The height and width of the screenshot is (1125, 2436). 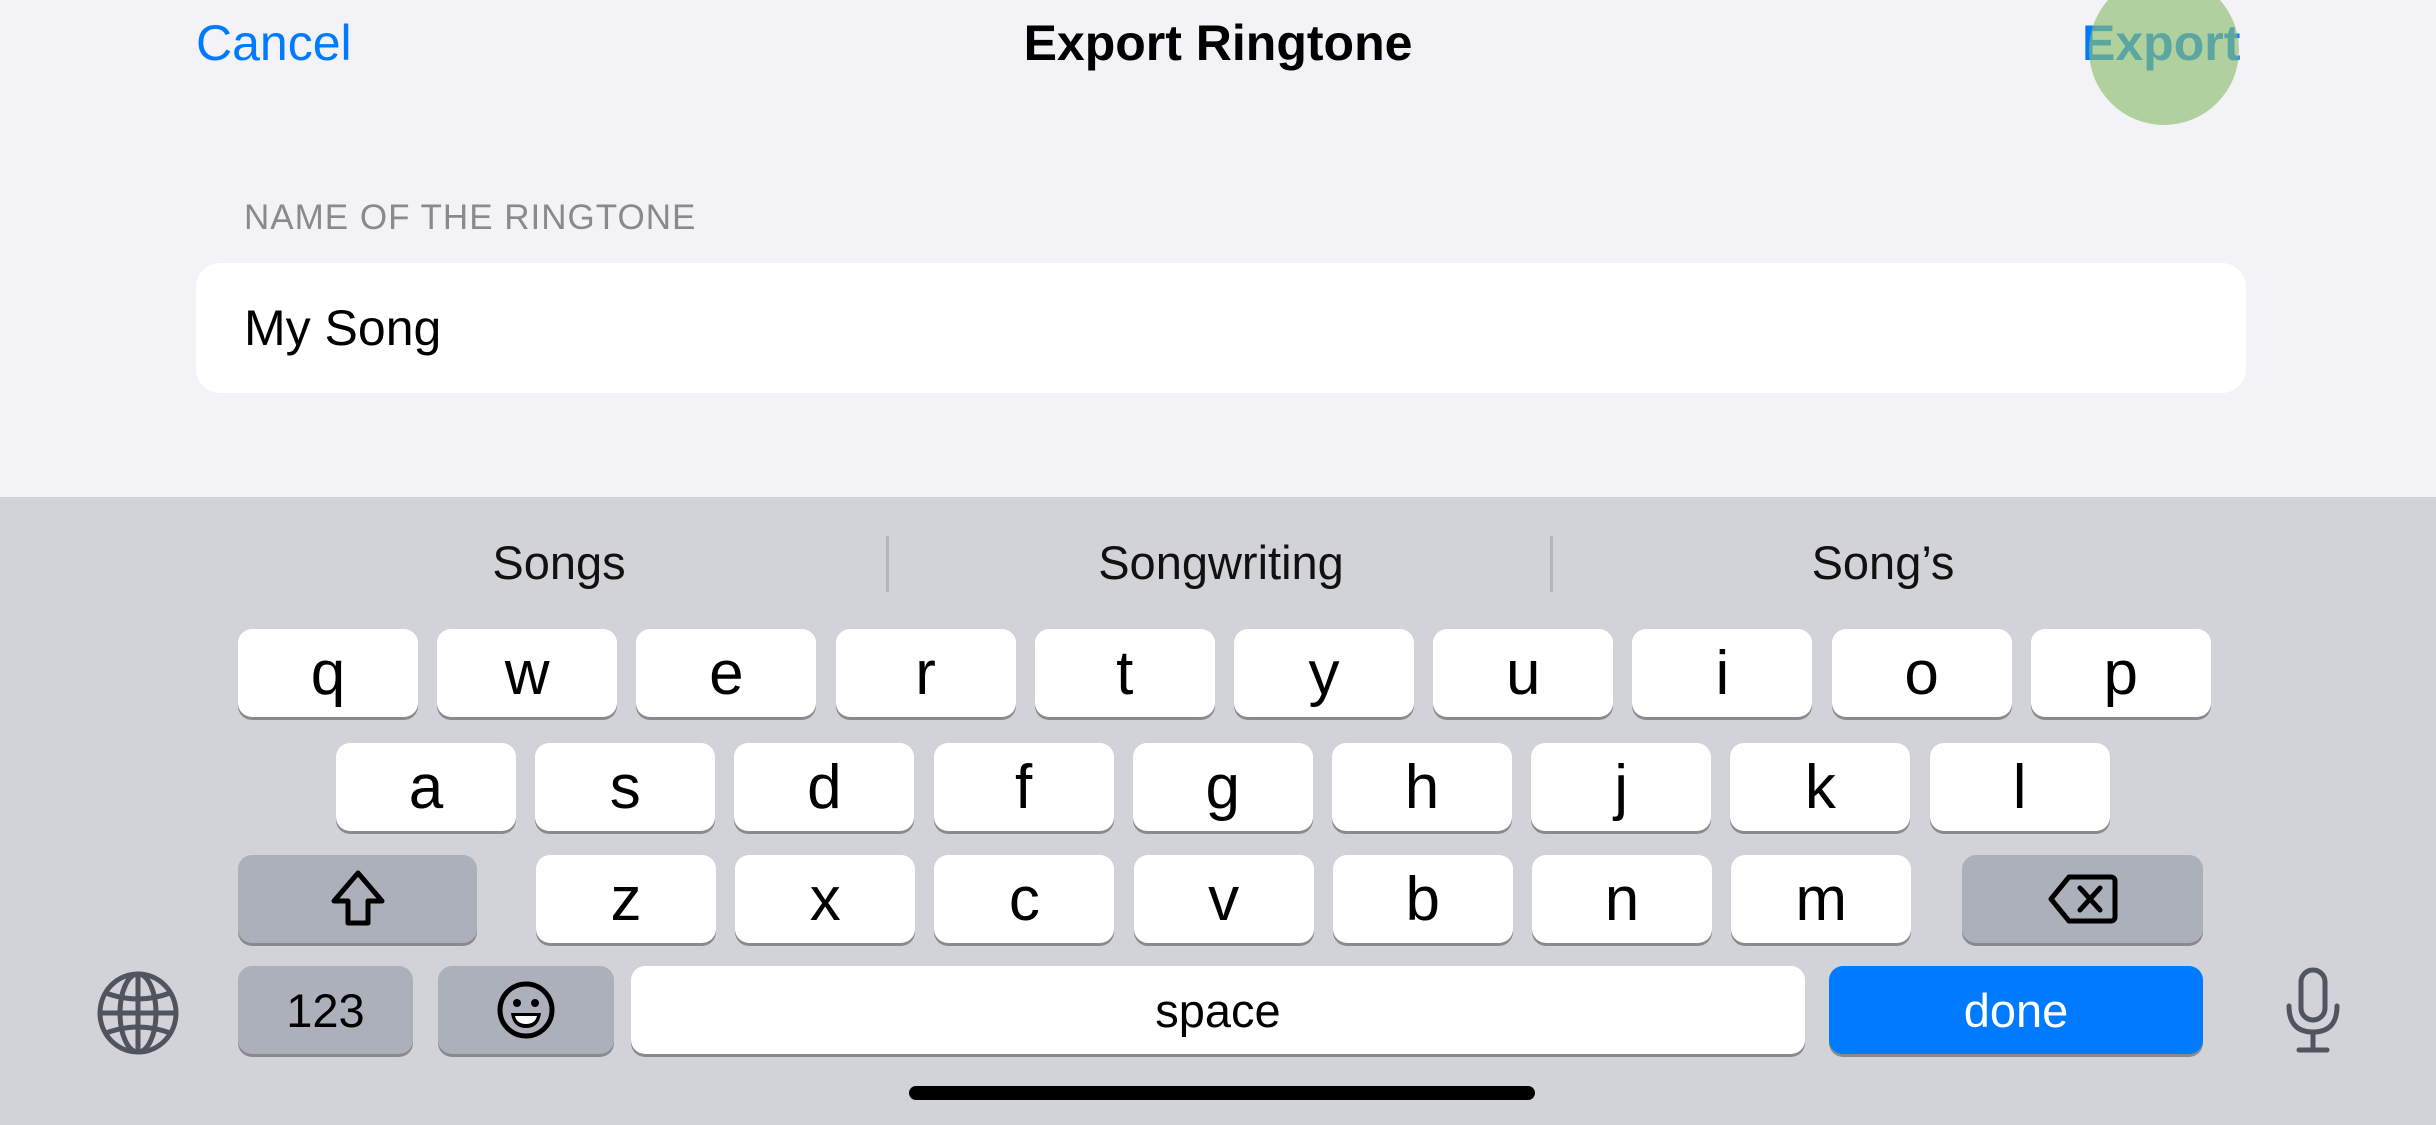 What do you see at coordinates (1218, 43) in the screenshot?
I see `page-title: Export Ringtone` at bounding box center [1218, 43].